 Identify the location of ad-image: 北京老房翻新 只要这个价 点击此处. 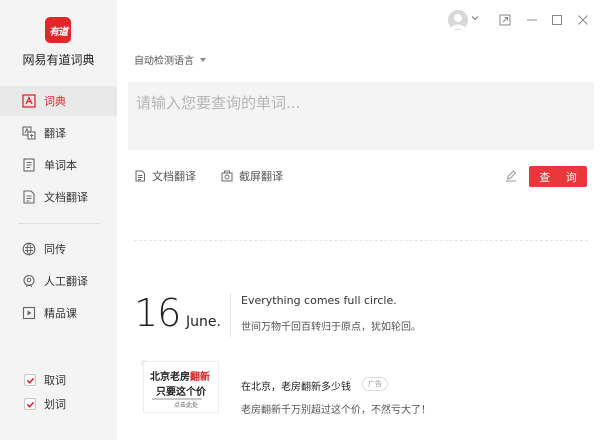
(181, 387).